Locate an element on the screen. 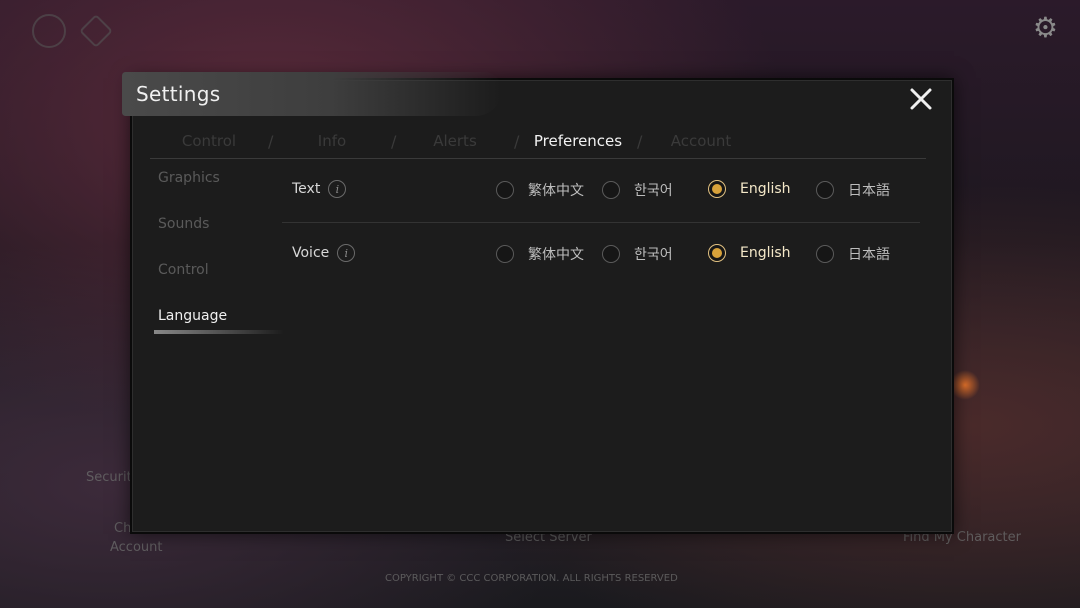 This screenshot has height=608, width=1080. text-language-label: Text is located at coordinates (306, 189).